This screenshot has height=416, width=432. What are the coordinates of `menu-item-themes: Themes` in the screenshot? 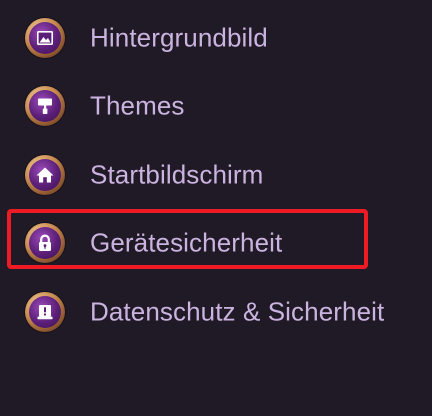 It's located at (216, 106).